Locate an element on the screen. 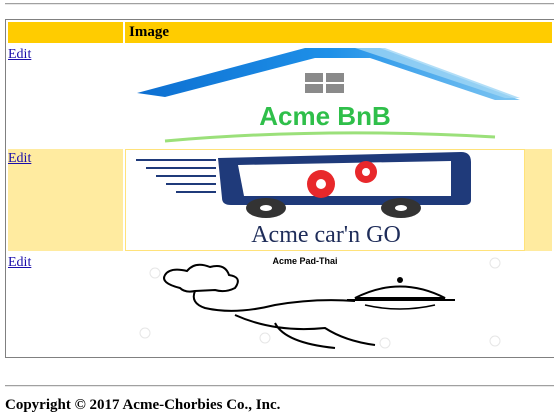  column-header-image: Image is located at coordinates (338, 32).